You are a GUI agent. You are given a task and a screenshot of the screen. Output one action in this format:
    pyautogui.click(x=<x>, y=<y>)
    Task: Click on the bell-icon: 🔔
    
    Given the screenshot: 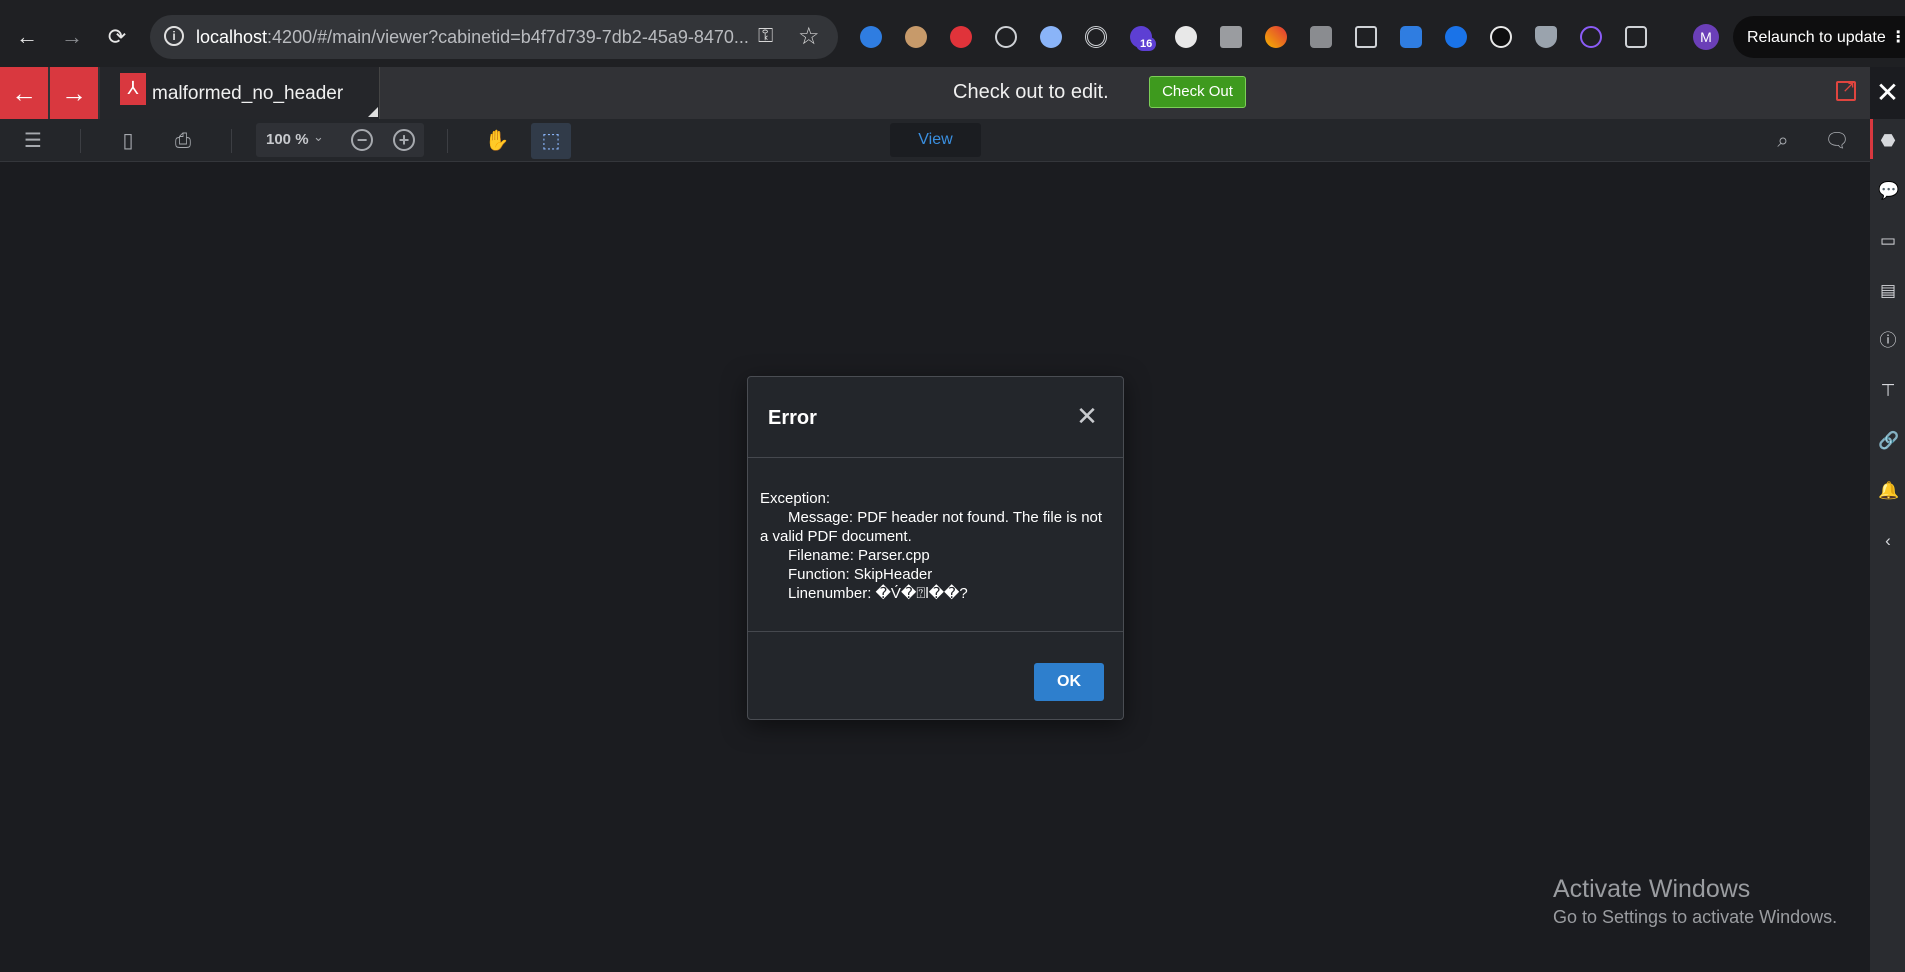 What is the action you would take?
    pyautogui.click(x=1888, y=491)
    